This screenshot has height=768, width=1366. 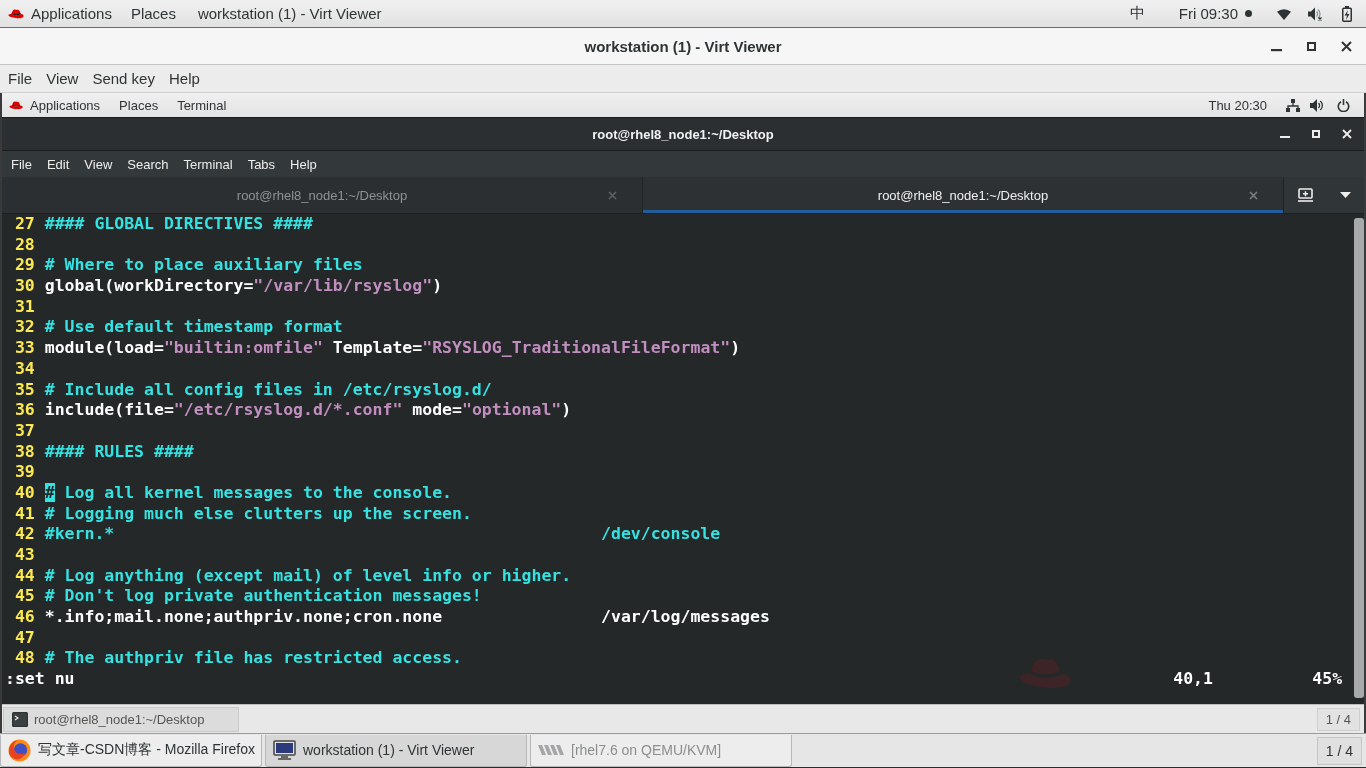 What do you see at coordinates (24, 659) in the screenshot?
I see `line-number: 48` at bounding box center [24, 659].